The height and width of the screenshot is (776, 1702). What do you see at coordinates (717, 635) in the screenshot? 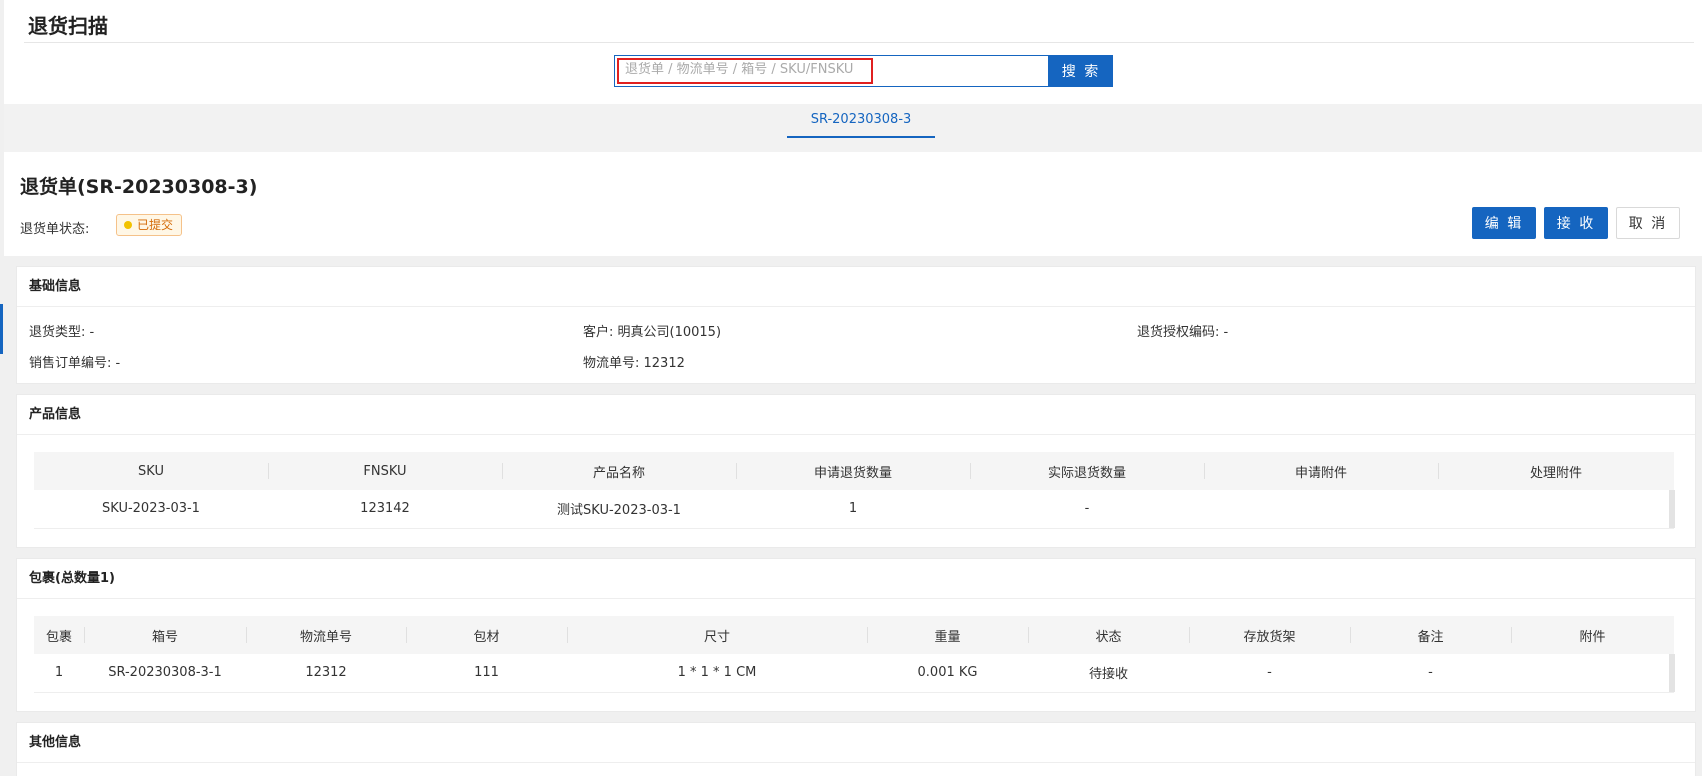
I see `col-dimensions: 尺寸` at bounding box center [717, 635].